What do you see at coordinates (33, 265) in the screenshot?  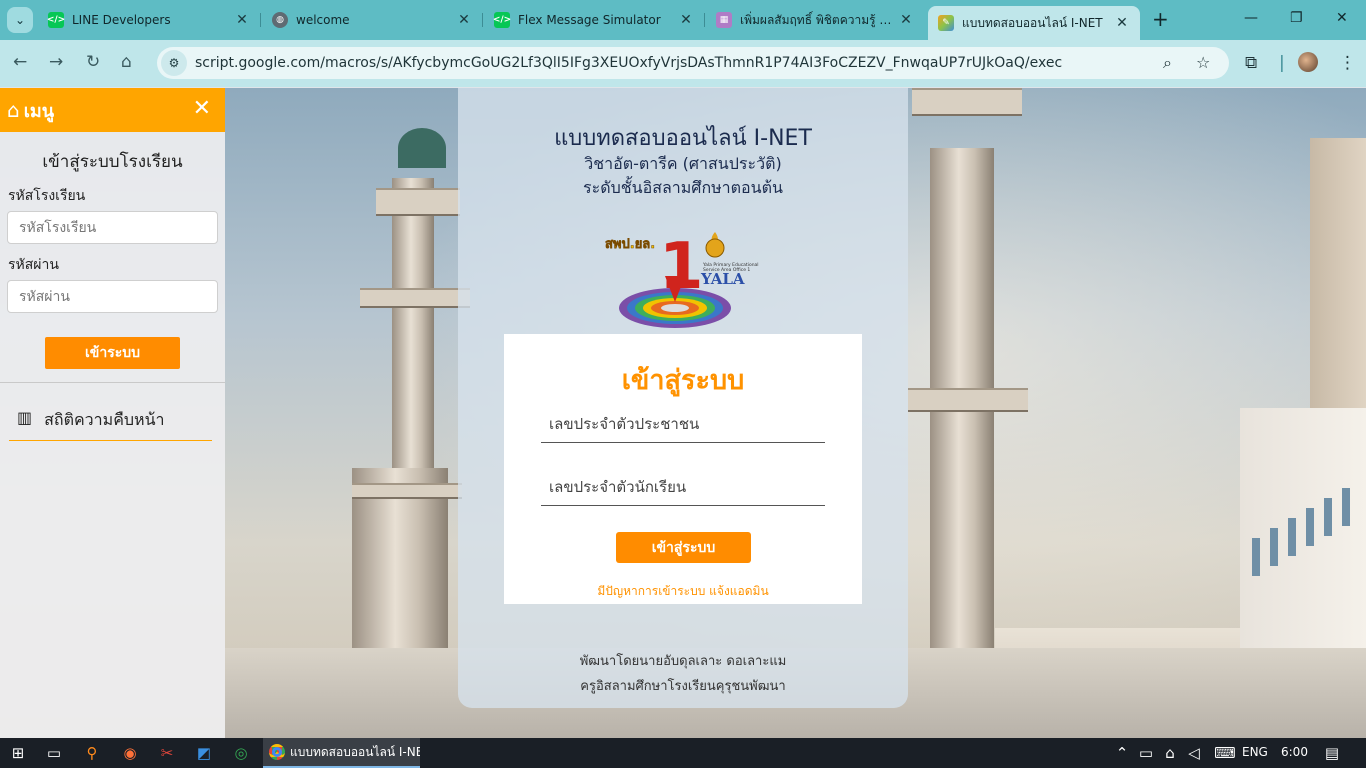 I see `password-label: รหัสผ่าน` at bounding box center [33, 265].